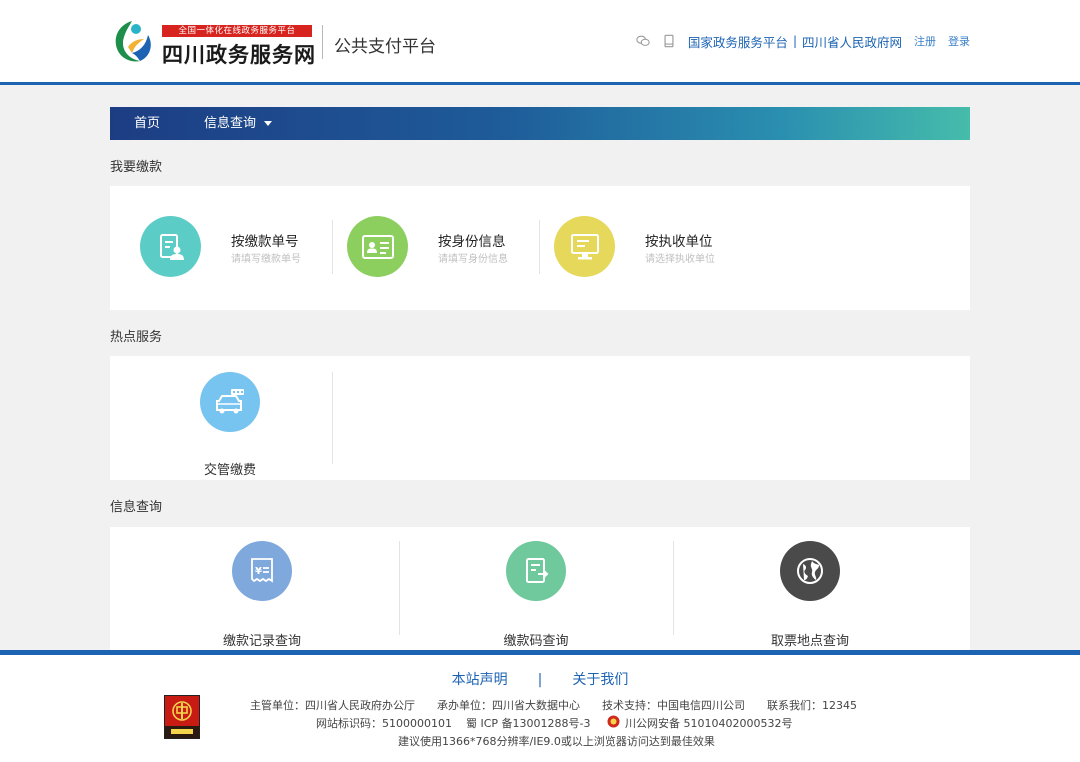  I want to click on pay-by-identity: 按身份信息 请填写身份信息, so click(447, 247).